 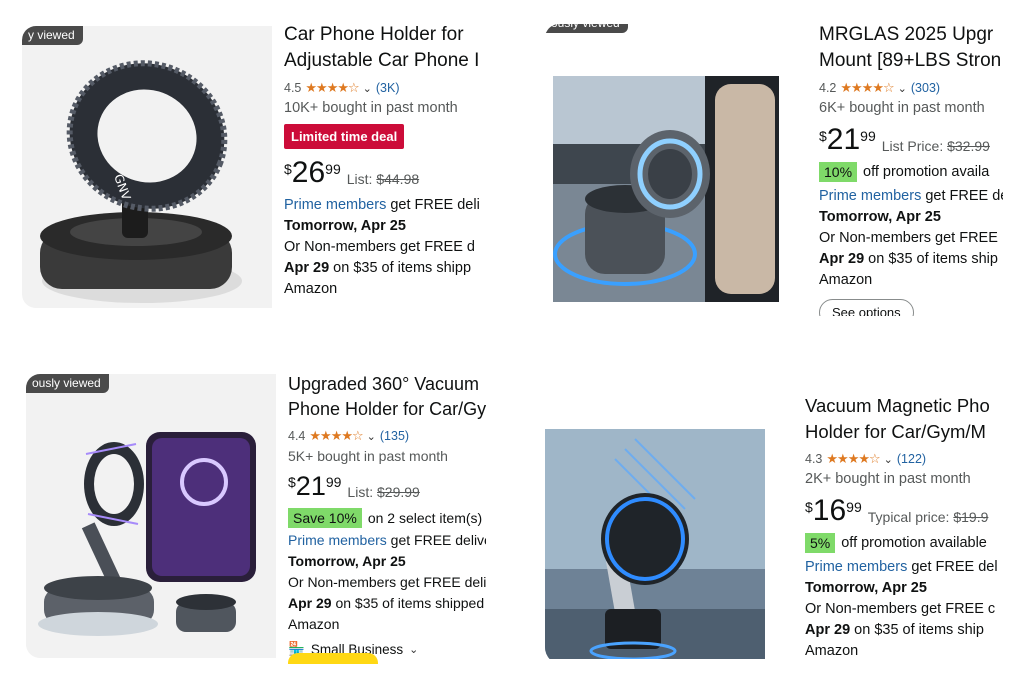 I want to click on bought-past-month: 2K+ bought in past month, so click(x=888, y=479).